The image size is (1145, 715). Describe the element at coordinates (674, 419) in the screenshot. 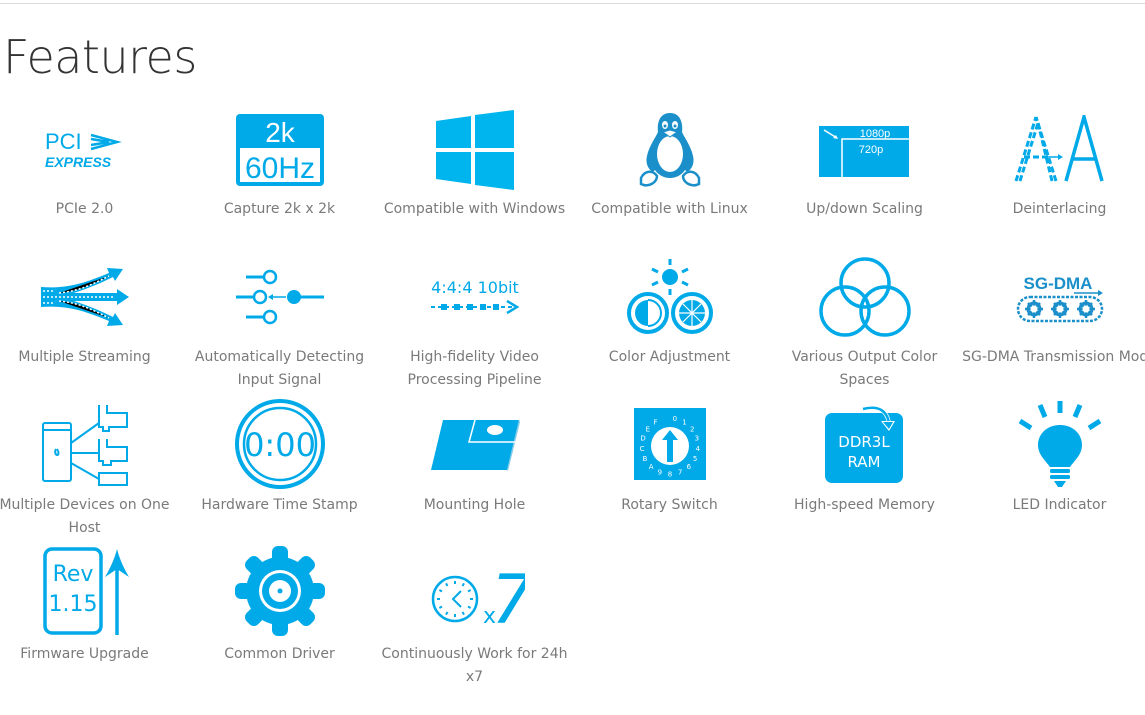

I see `rotary-digit: 0` at that location.